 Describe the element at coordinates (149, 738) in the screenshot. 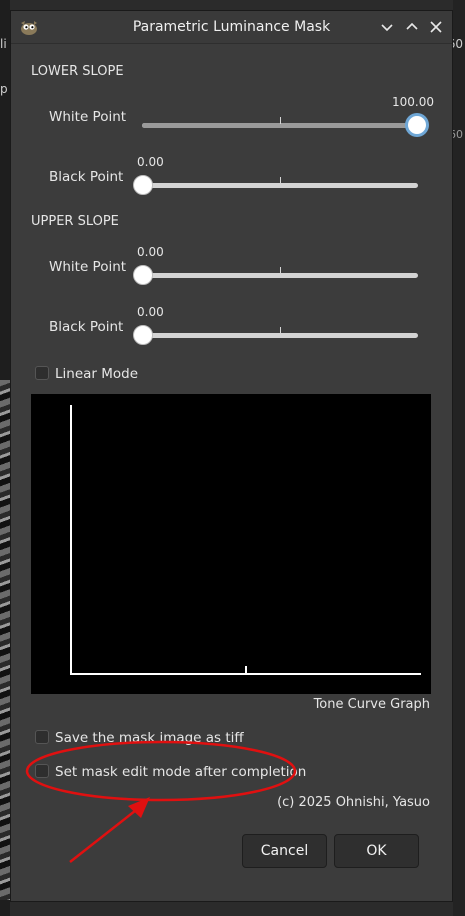

I see `save-tiff-label: Save the mask image as tiff` at that location.